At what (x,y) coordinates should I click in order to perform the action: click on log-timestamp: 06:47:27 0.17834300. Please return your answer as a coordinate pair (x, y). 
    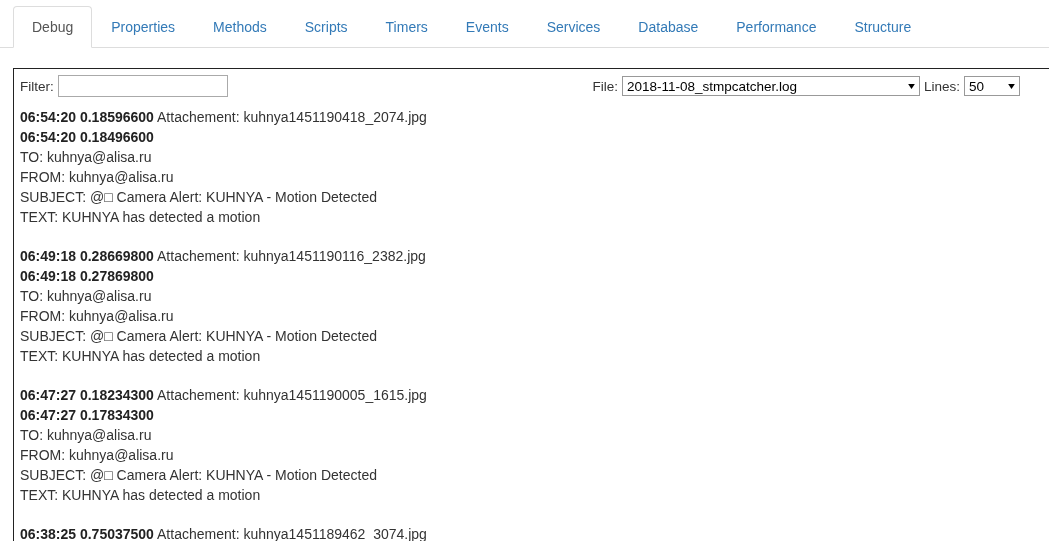
    Looking at the image, I should click on (87, 415).